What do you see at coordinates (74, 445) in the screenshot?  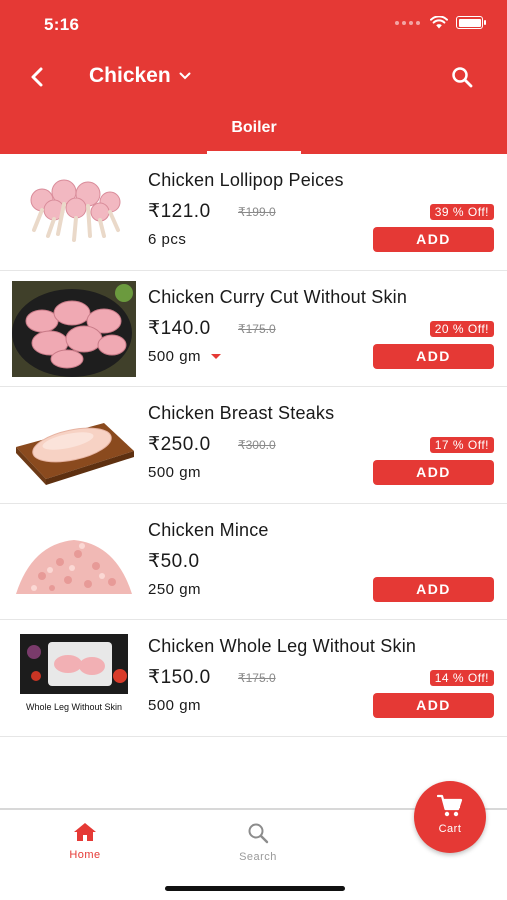 I see `chicken-breast-image` at bounding box center [74, 445].